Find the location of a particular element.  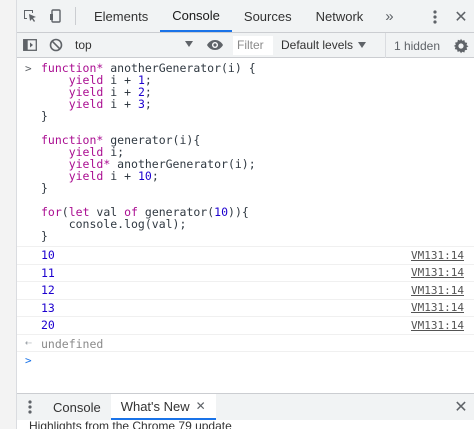

toolbar-divider is located at coordinates (75, 16).